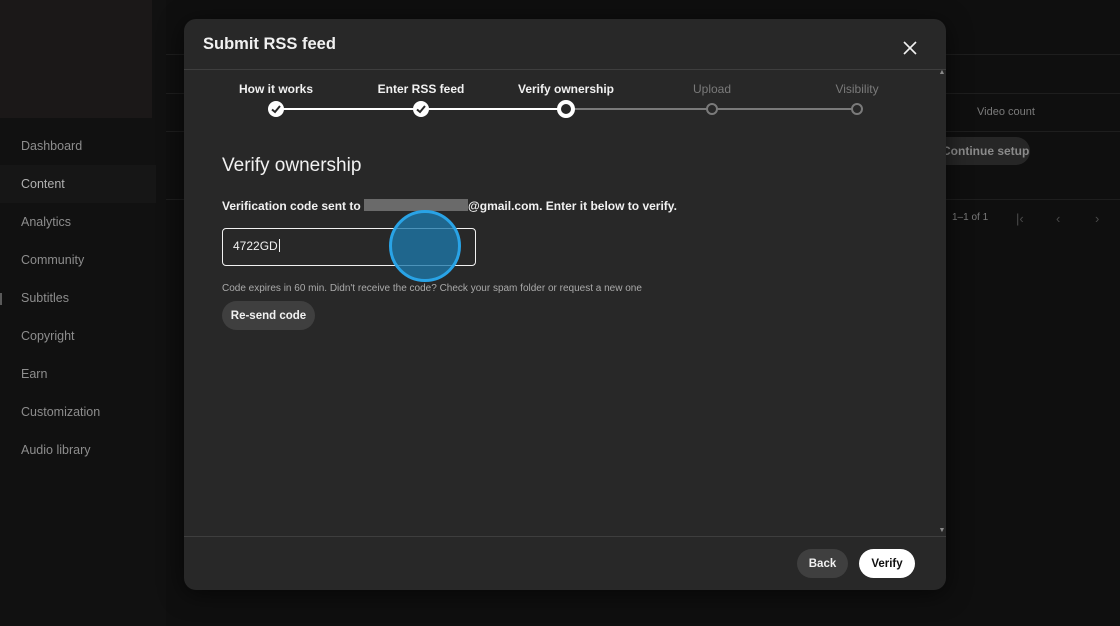 The image size is (1120, 626). Describe the element at coordinates (51, 146) in the screenshot. I see `sidebar-item-dashboard: Dashboard` at that location.